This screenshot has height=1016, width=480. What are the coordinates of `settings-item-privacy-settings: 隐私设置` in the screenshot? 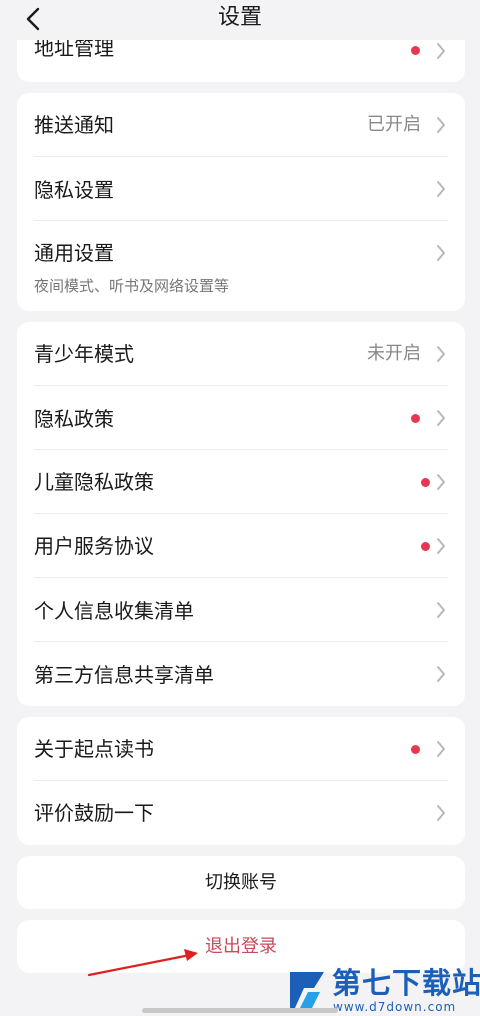 It's located at (241, 189).